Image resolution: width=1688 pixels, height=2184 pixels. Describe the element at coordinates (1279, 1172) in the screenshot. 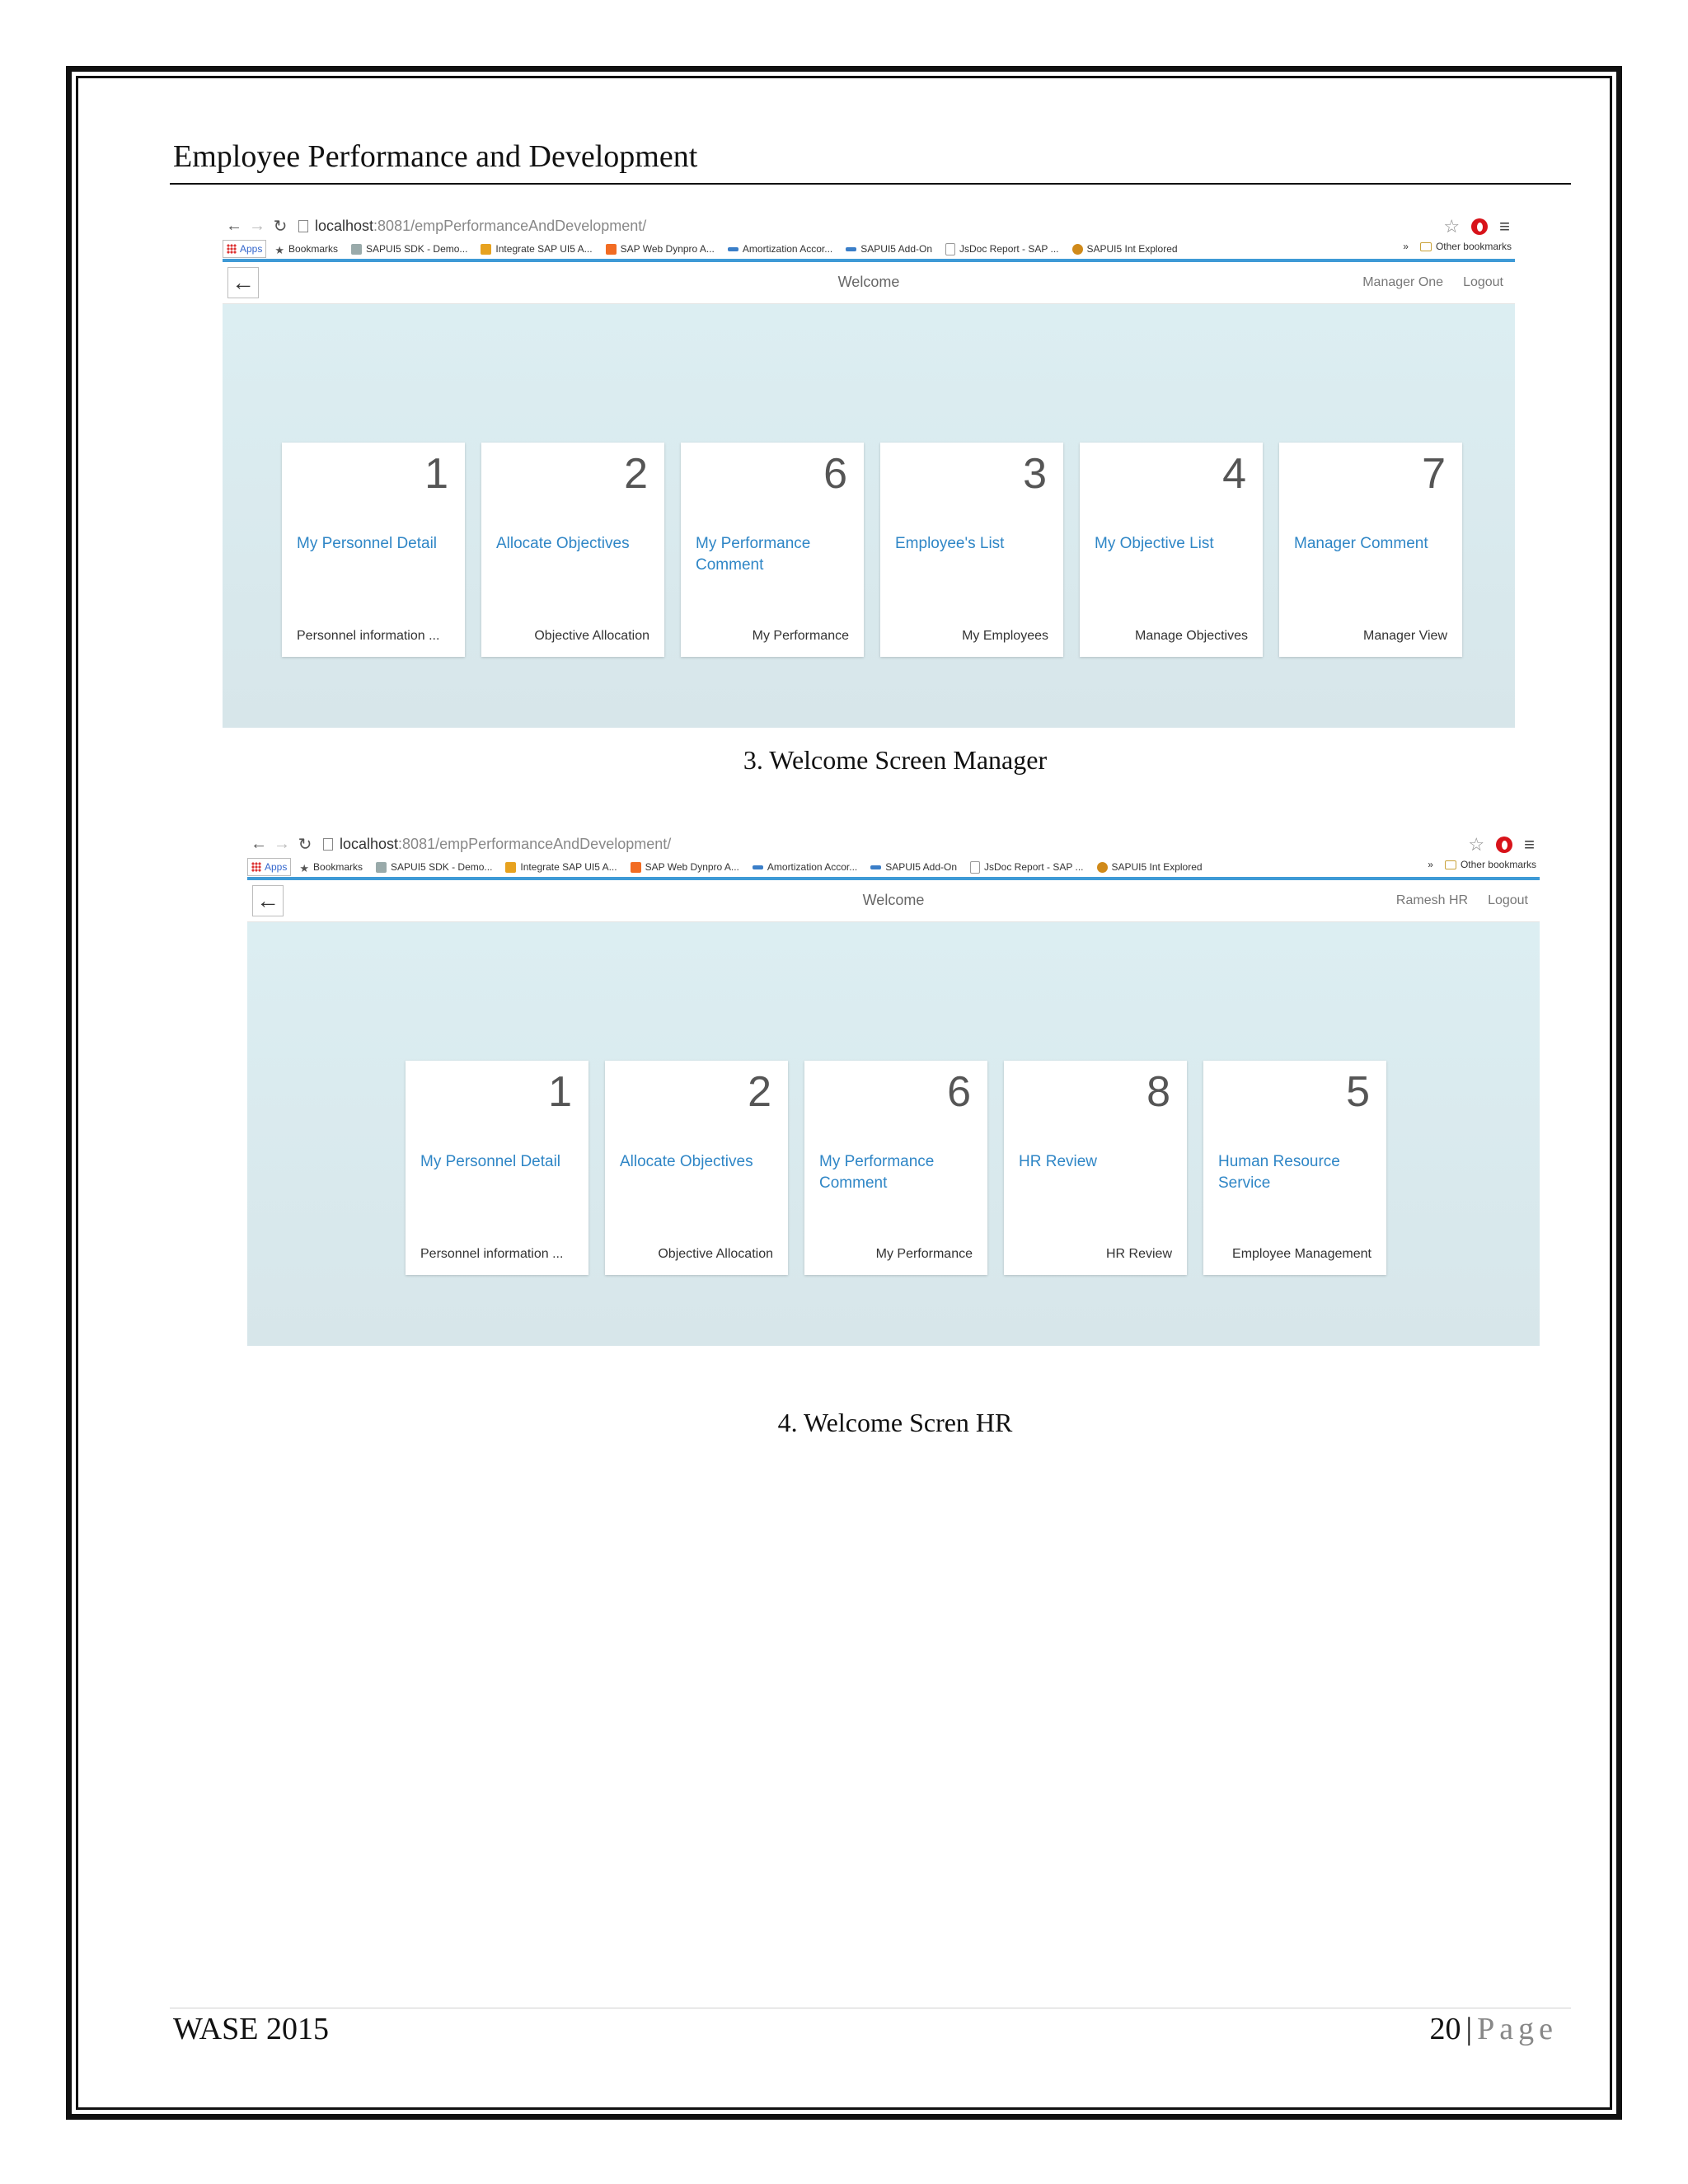

I see `tile-title: Human Resource Service` at that location.